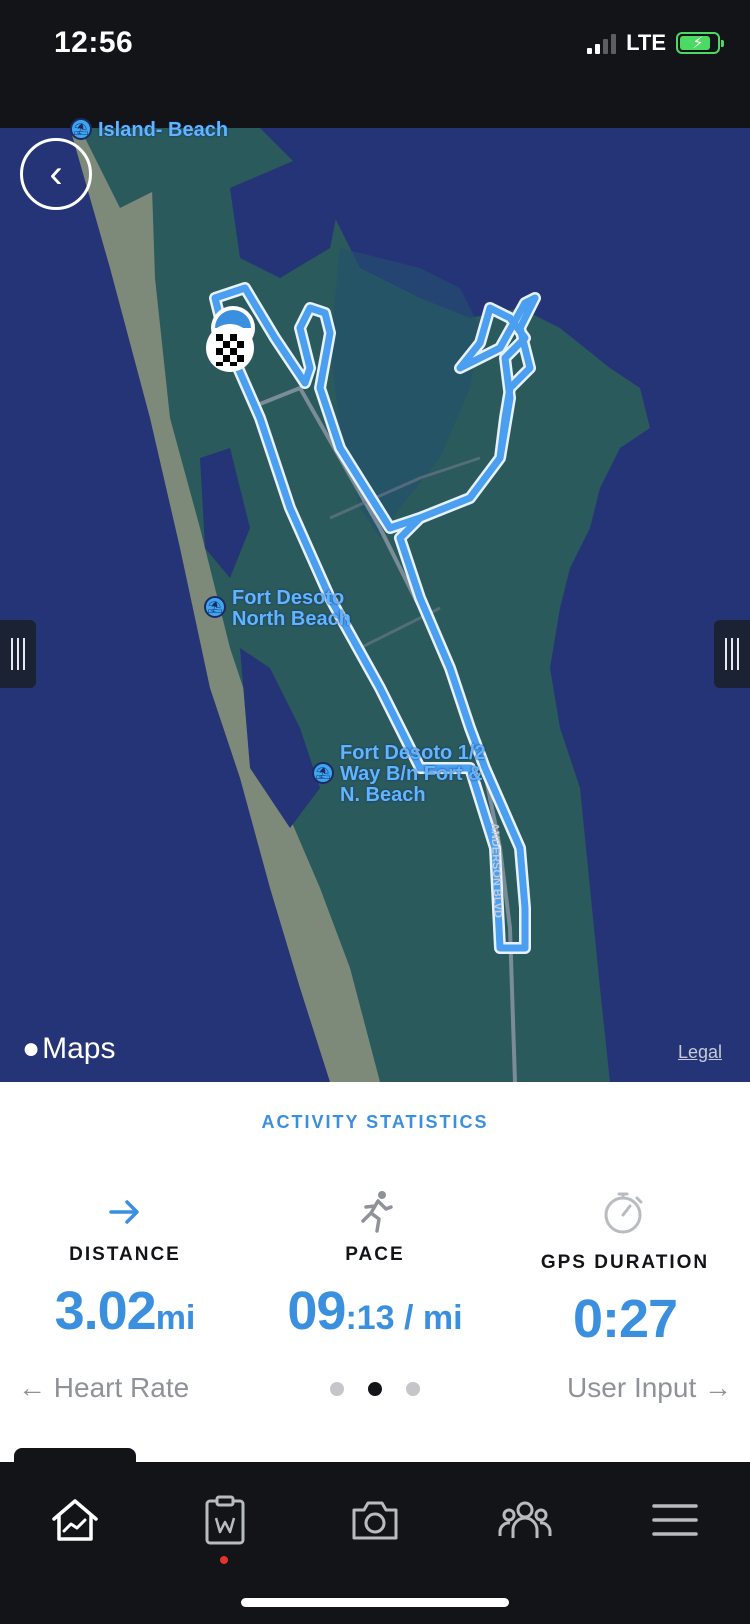 The width and height of the screenshot is (750, 1624). I want to click on nav-journal, so click(225, 1520).